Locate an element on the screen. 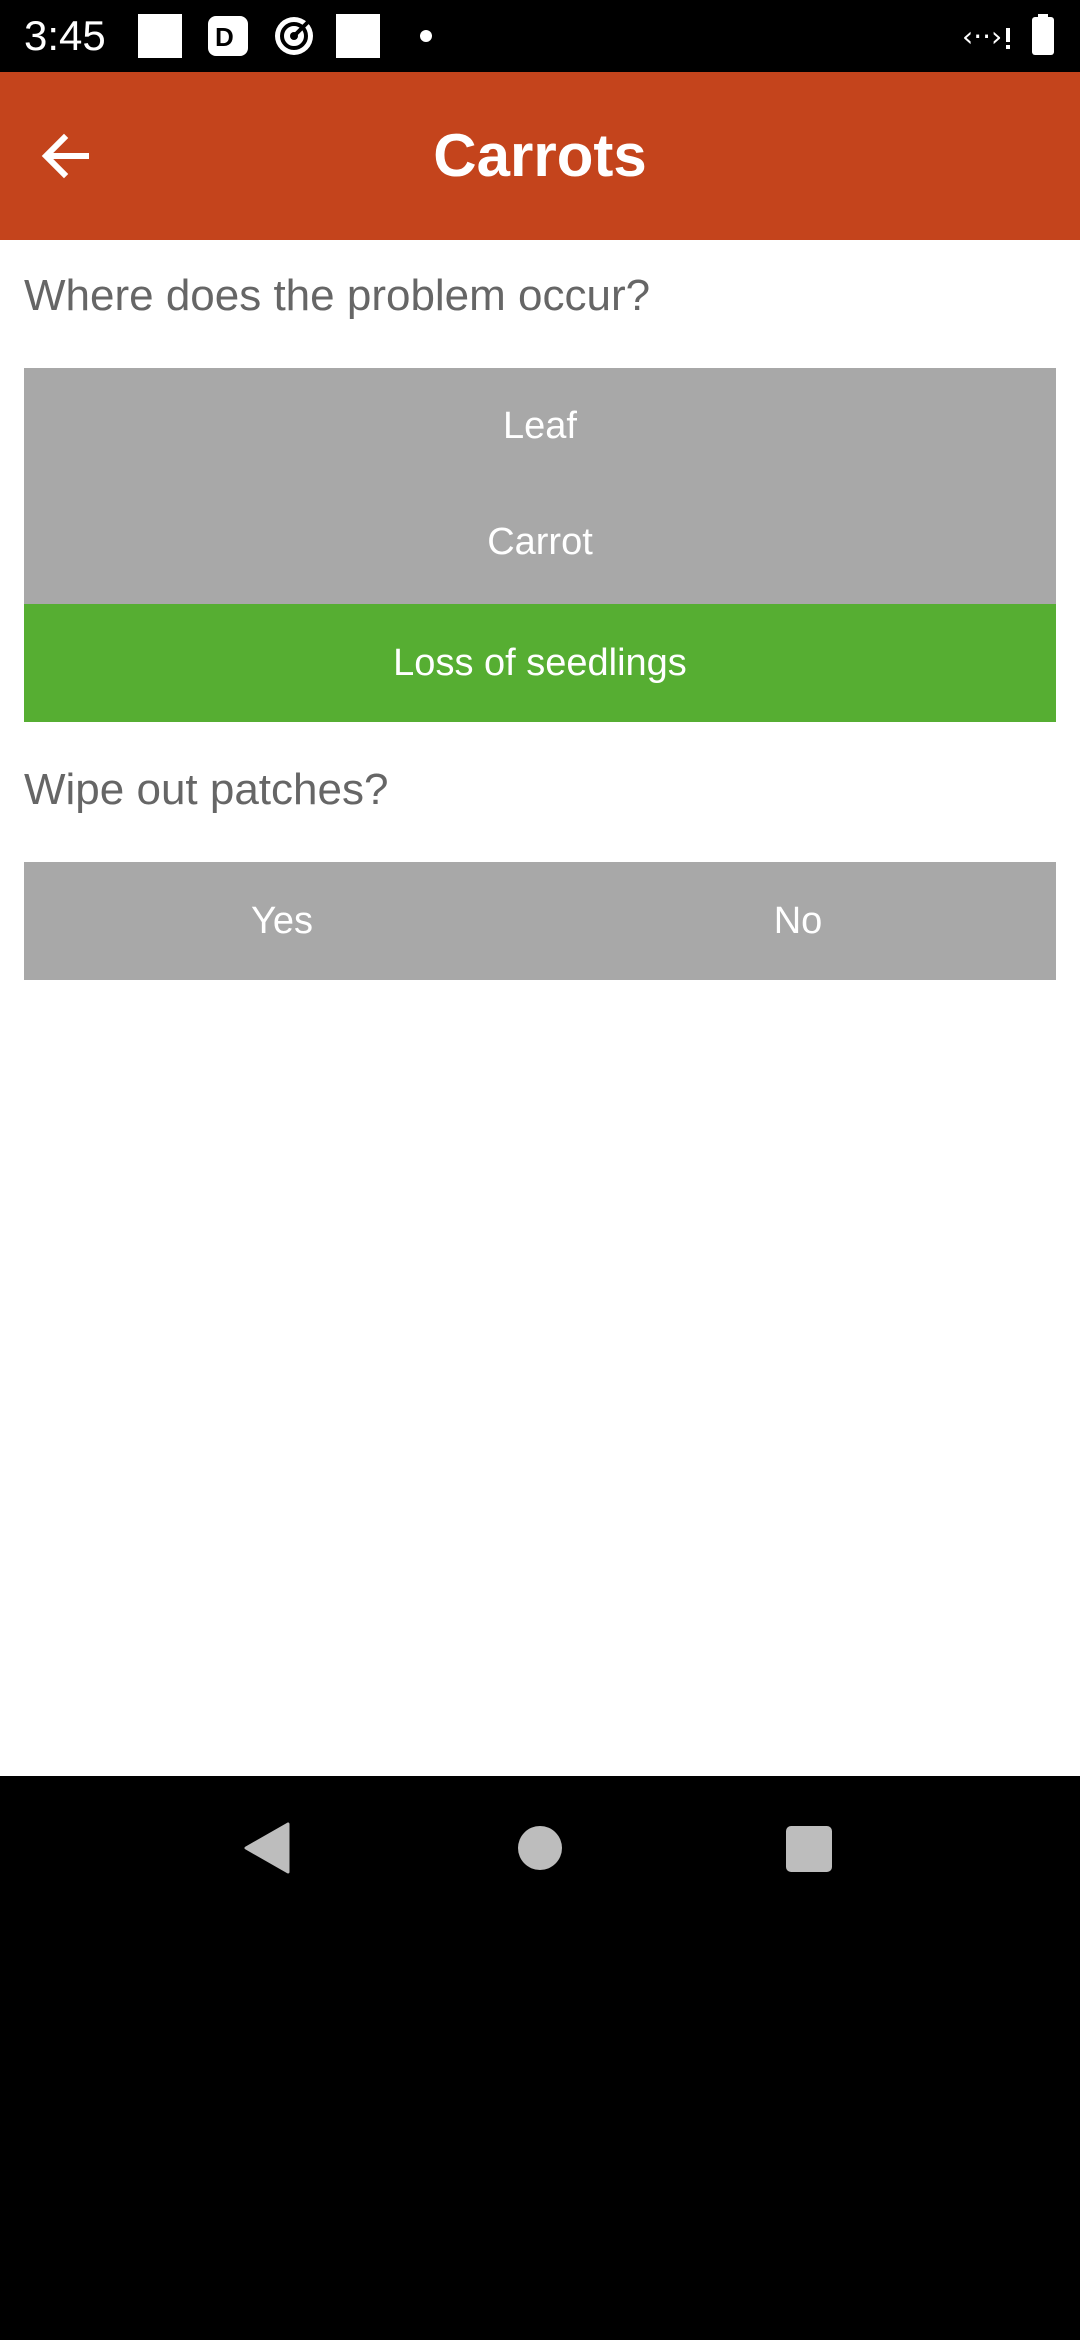 This screenshot has width=1080, height=2340. battery-icon is located at coordinates (1043, 36).